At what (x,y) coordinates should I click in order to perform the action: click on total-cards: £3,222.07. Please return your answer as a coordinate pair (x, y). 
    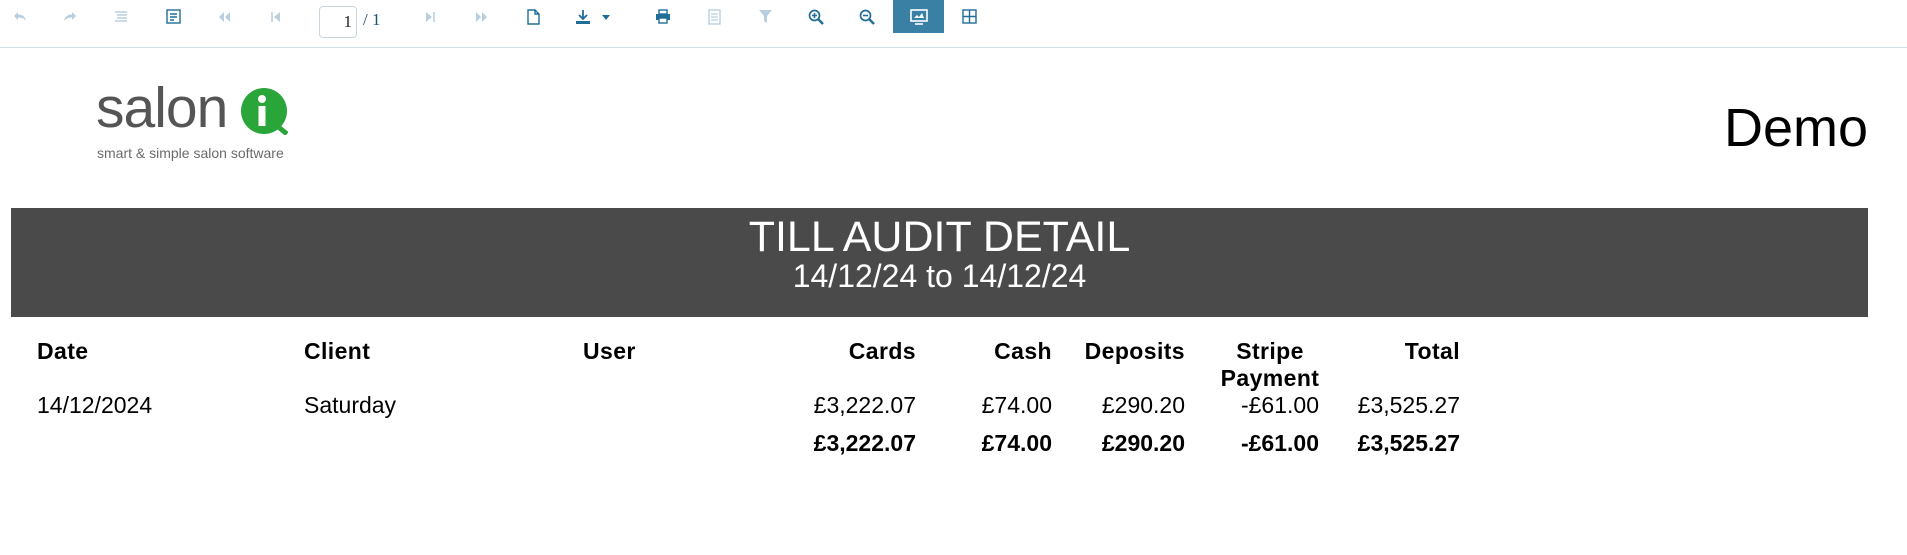
    Looking at the image, I should click on (864, 443).